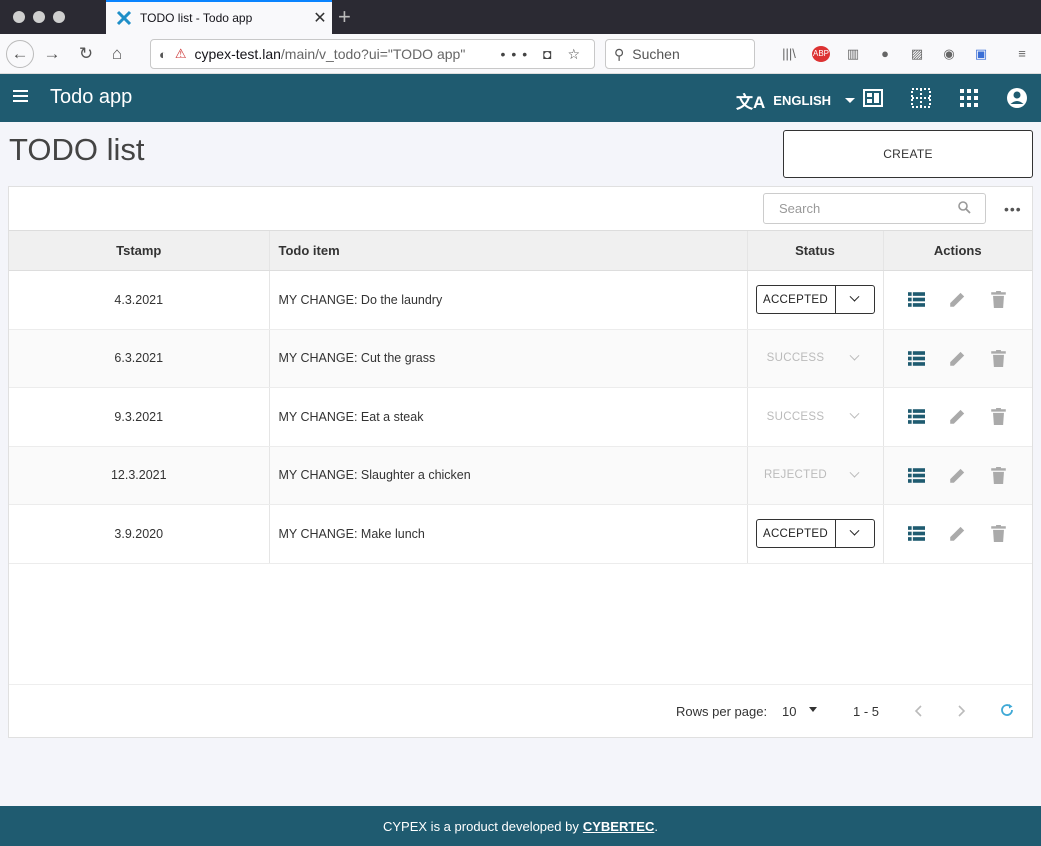 The width and height of the screenshot is (1041, 846). Describe the element at coordinates (548, 54) in the screenshot. I see `page-actions-icon: ••• ◘ ☆` at that location.